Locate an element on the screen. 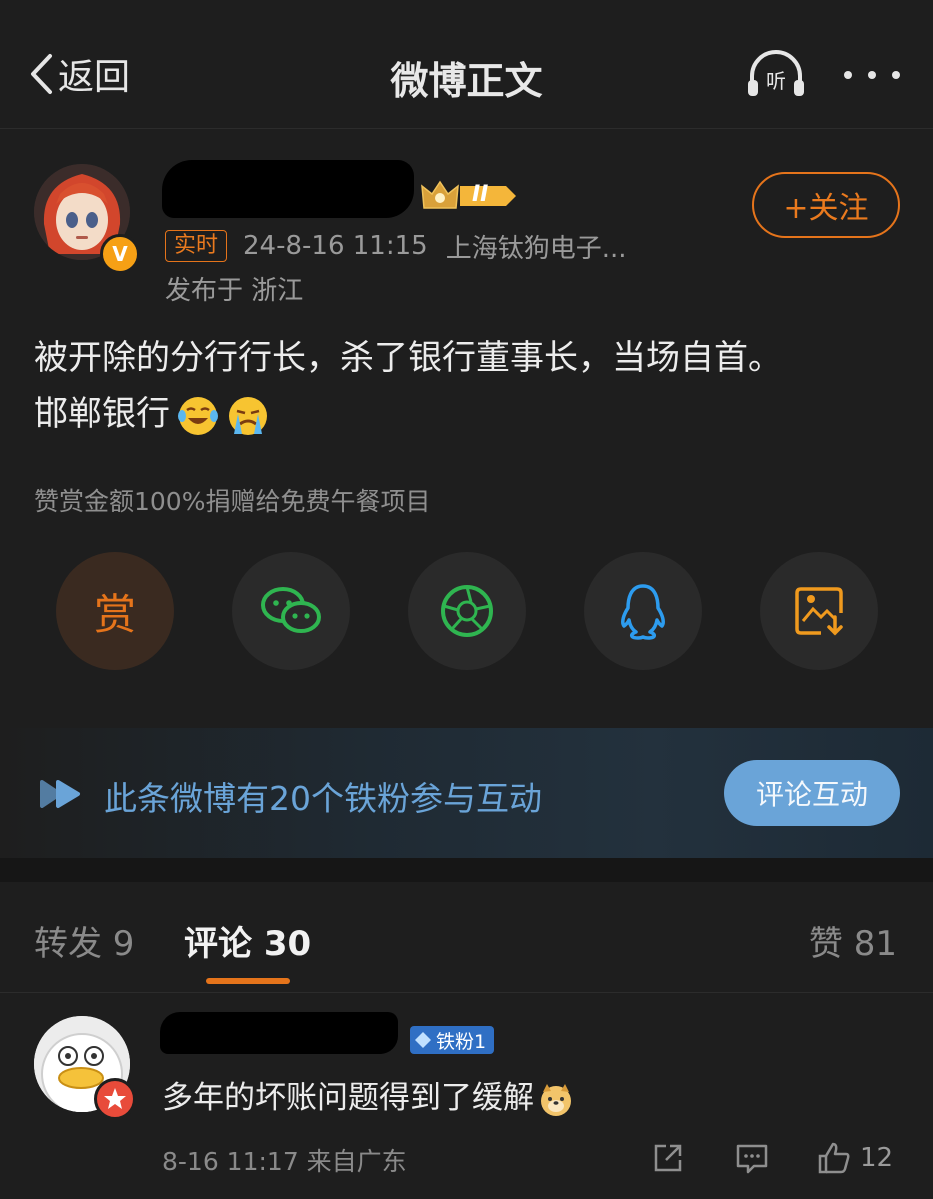 This screenshot has width=933, height=1199. more-dots-icon is located at coordinates (872, 75).